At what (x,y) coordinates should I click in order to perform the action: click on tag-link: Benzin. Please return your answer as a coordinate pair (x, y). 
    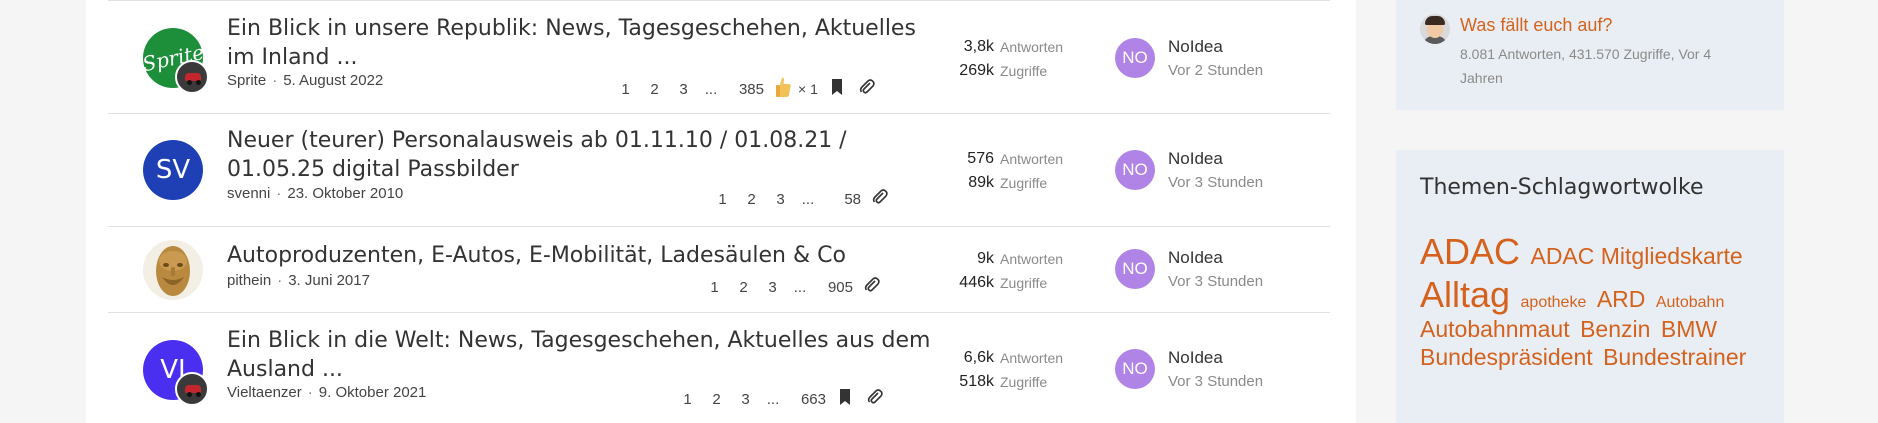
    Looking at the image, I should click on (1615, 329).